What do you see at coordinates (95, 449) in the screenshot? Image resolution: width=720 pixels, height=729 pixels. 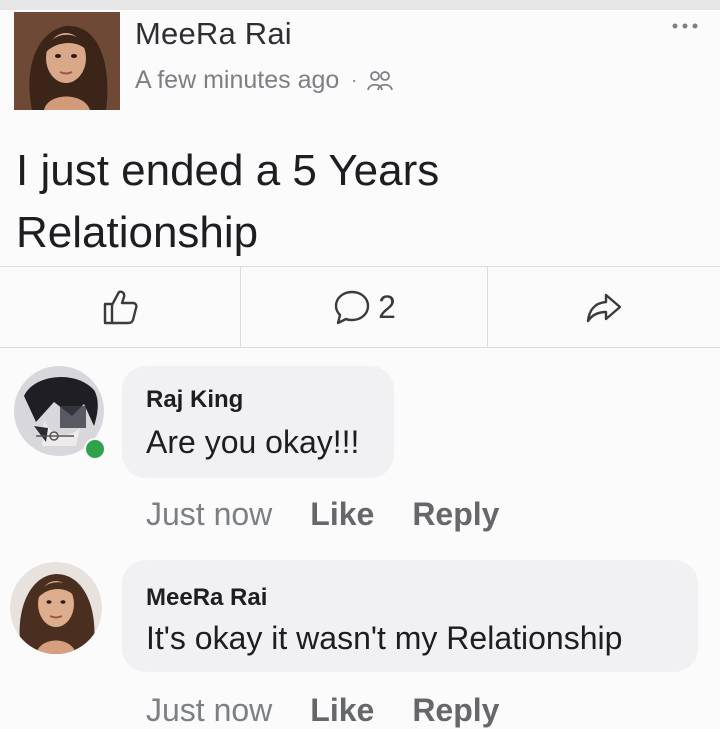 I see `online-status-indicator` at bounding box center [95, 449].